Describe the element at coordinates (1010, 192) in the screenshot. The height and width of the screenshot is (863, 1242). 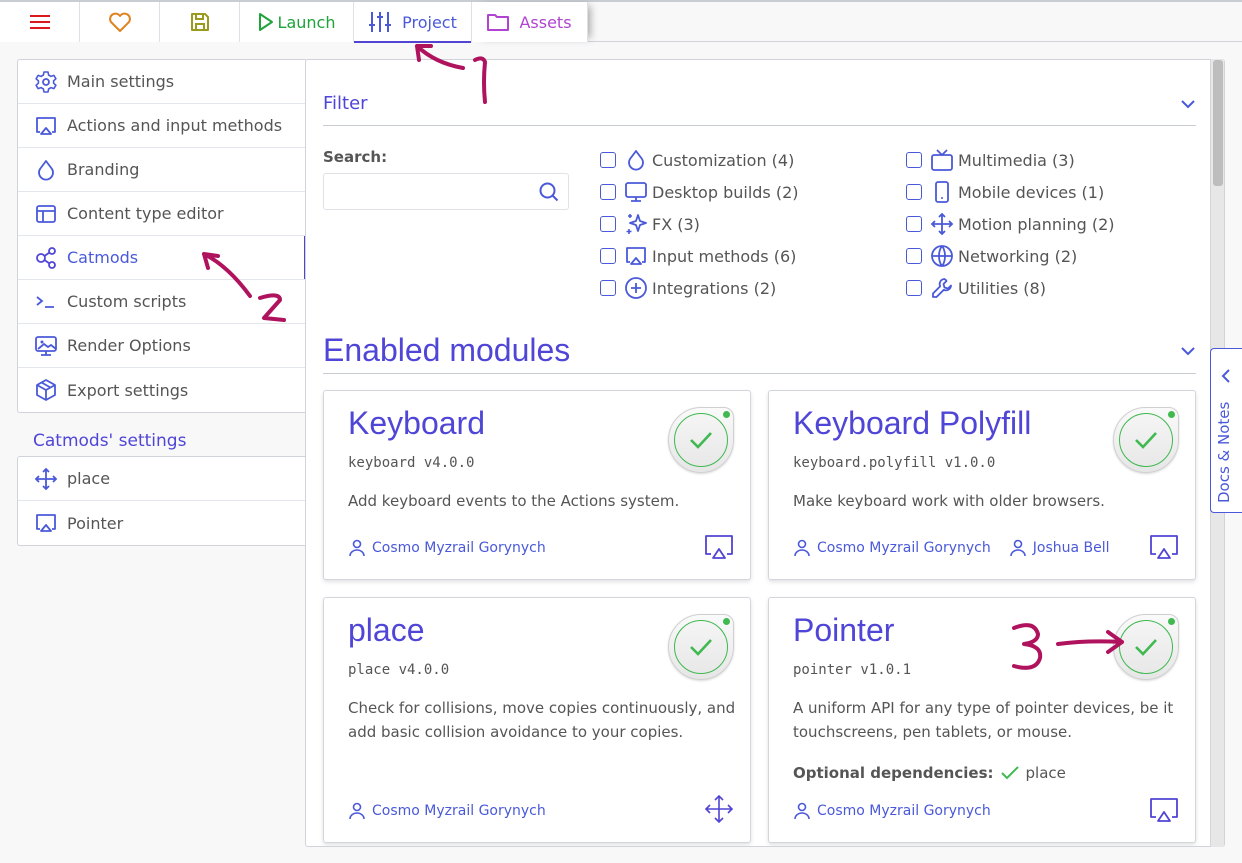
I see `category-mobile-devices: Mobile devices (1)` at that location.